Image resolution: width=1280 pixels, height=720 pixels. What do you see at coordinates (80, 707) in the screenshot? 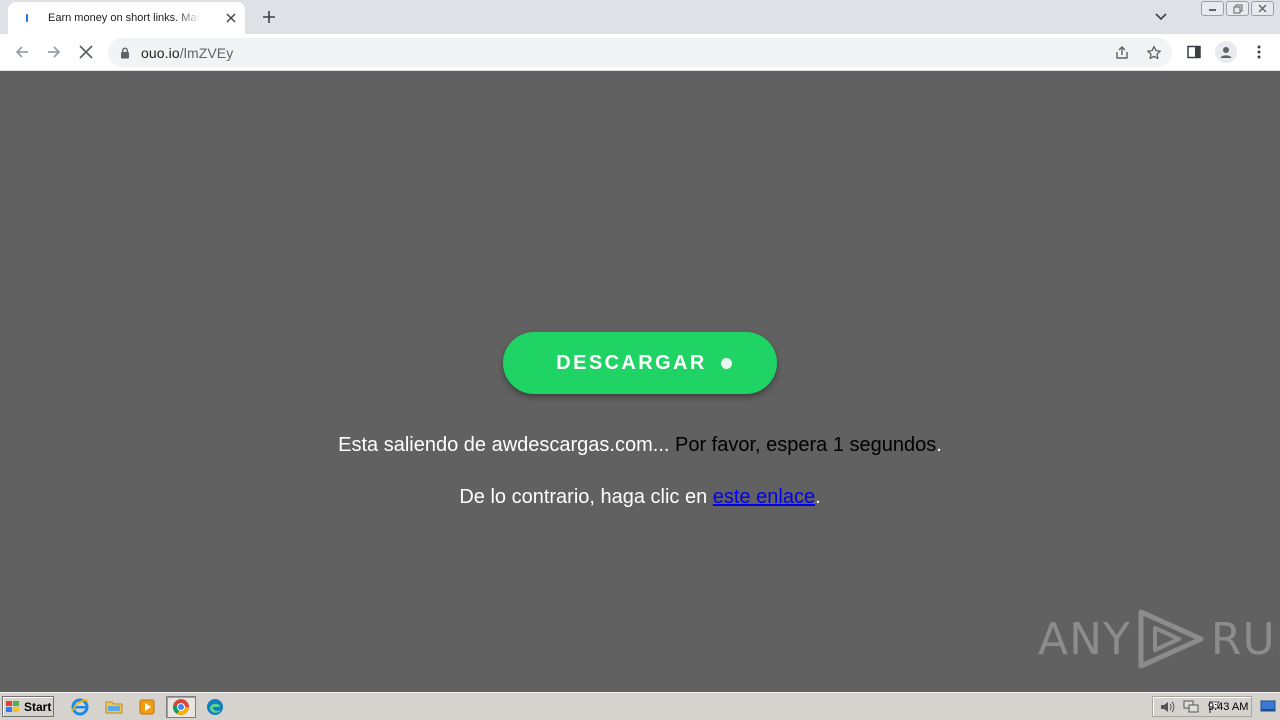
I see `internet-explorer-icon` at bounding box center [80, 707].